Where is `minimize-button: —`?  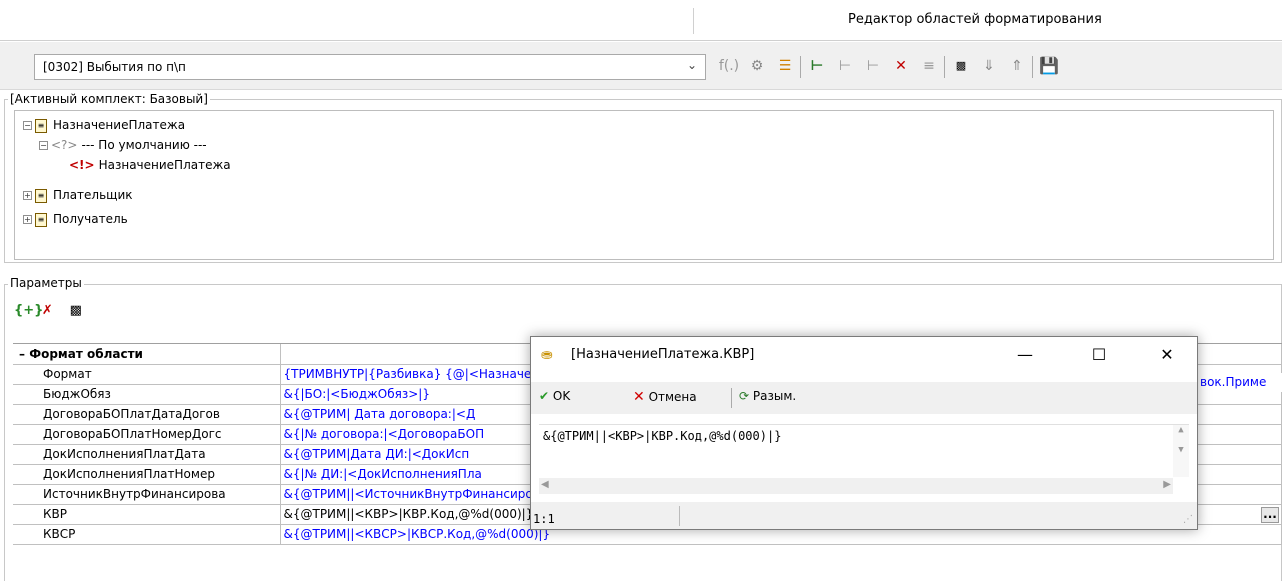
minimize-button: — is located at coordinates (1025, 355).